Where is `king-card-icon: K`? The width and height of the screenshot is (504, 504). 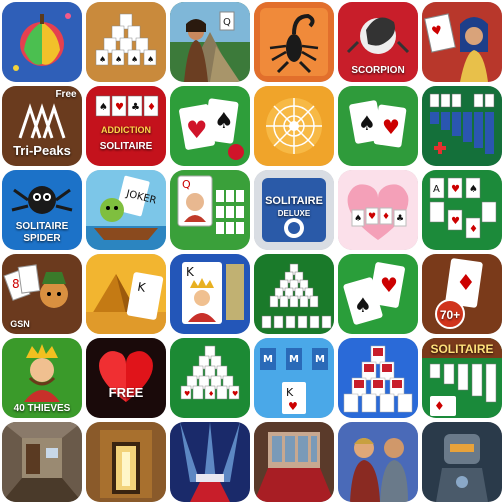 king-card-icon: K is located at coordinates (210, 294).